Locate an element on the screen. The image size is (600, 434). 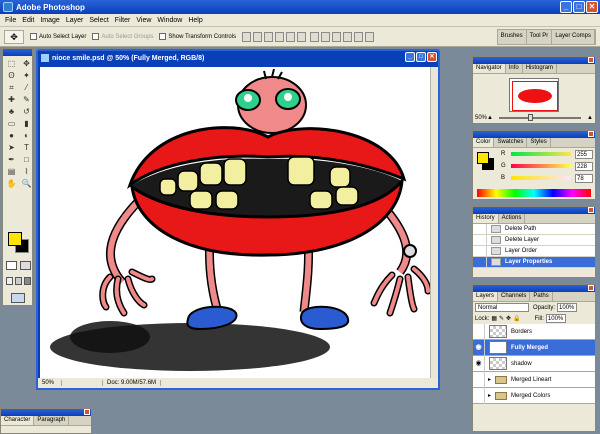
tab-history: History is located at coordinates (486, 218).